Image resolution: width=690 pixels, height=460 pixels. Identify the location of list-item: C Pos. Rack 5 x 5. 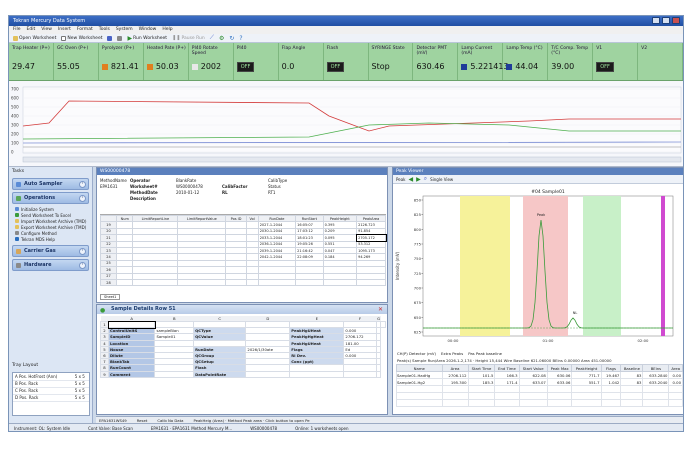
(51, 391).